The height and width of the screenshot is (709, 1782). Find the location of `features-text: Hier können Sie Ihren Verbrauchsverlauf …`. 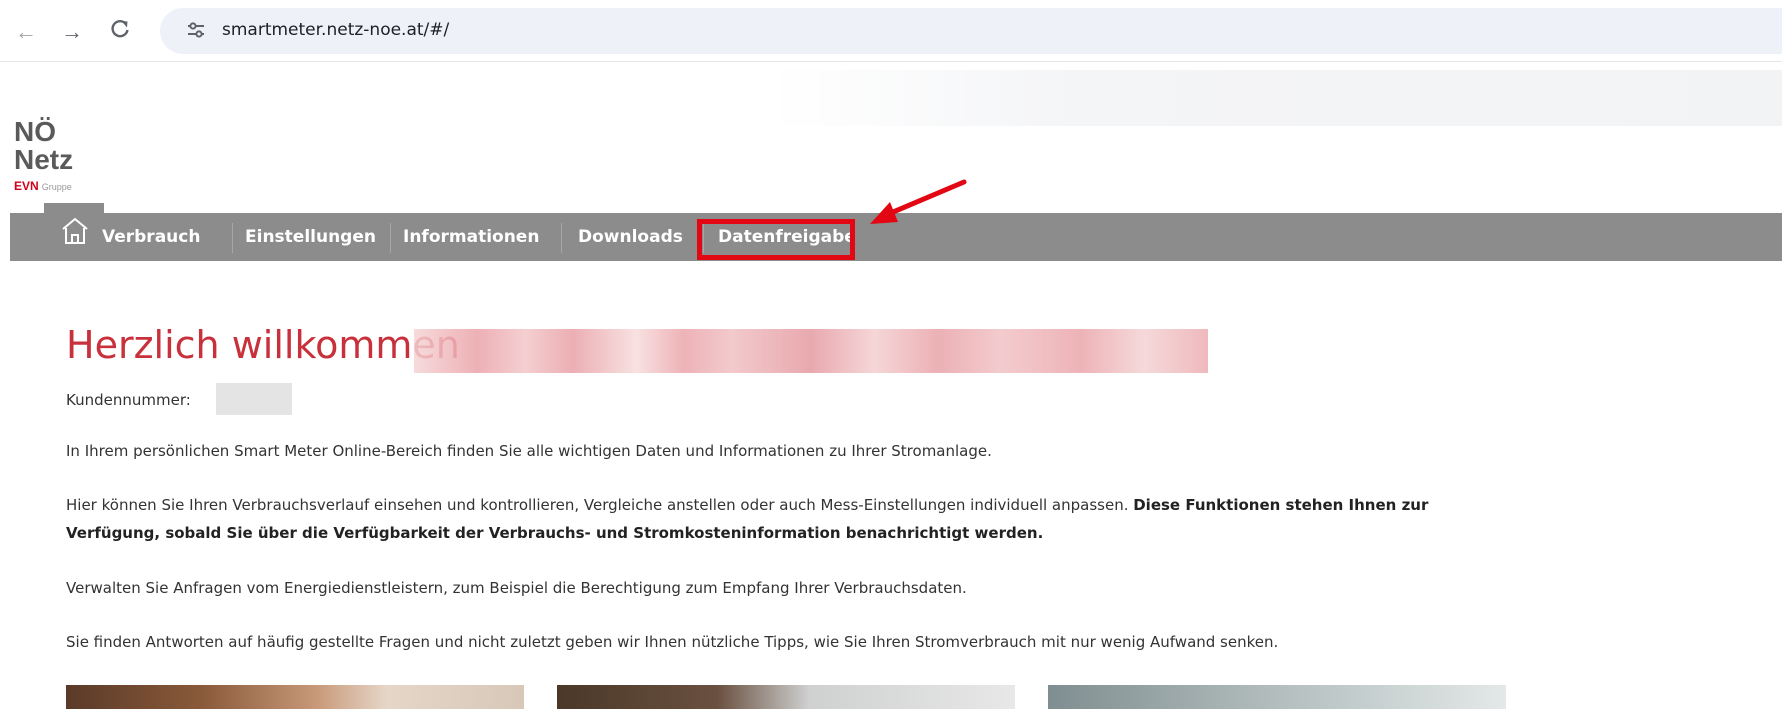

features-text: Hier können Sie Ihren Verbrauchsverlauf … is located at coordinates (600, 505).